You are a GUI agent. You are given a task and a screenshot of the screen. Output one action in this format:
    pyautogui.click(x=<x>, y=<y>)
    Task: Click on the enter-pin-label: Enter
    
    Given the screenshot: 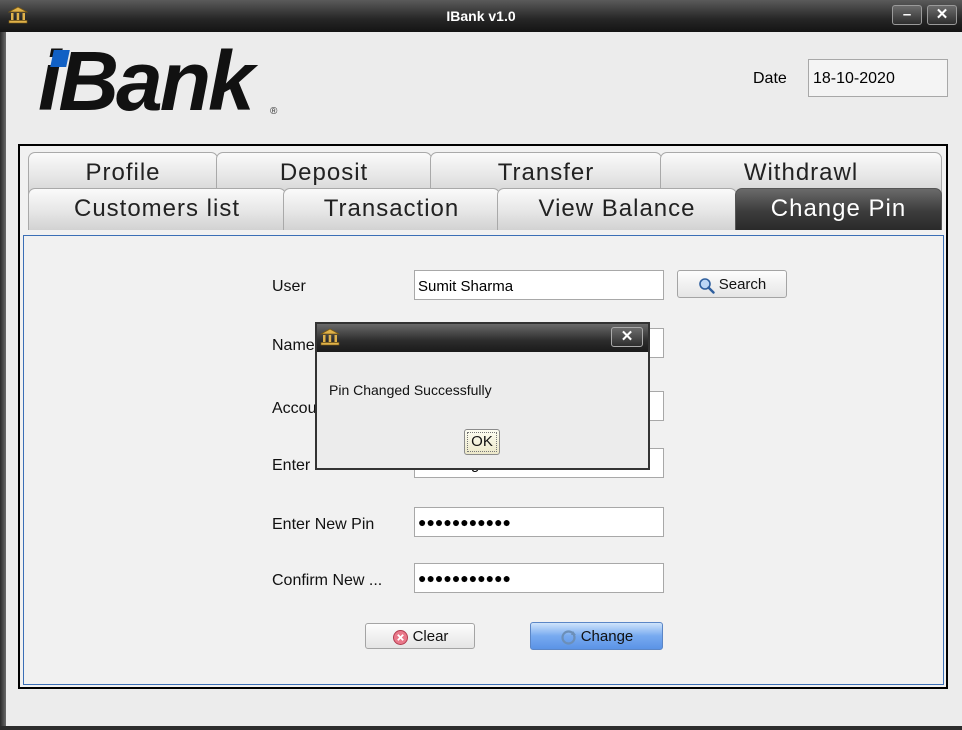 What is the action you would take?
    pyautogui.click(x=291, y=465)
    